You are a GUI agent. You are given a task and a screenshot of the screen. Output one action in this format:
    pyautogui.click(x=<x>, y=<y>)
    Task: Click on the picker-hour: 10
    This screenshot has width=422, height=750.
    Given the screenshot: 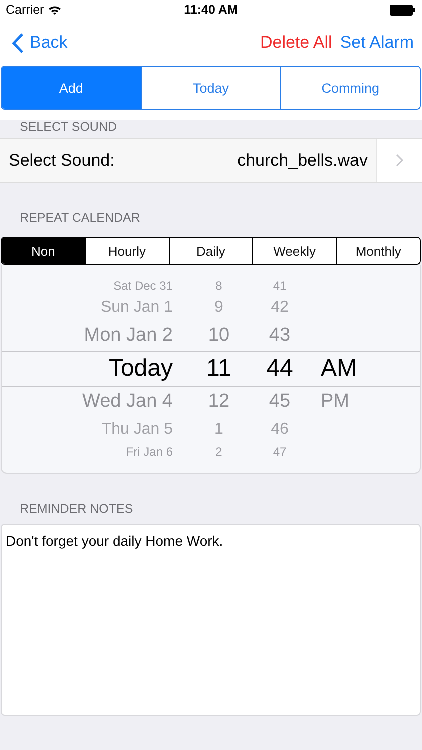 What is the action you would take?
    pyautogui.click(x=219, y=336)
    